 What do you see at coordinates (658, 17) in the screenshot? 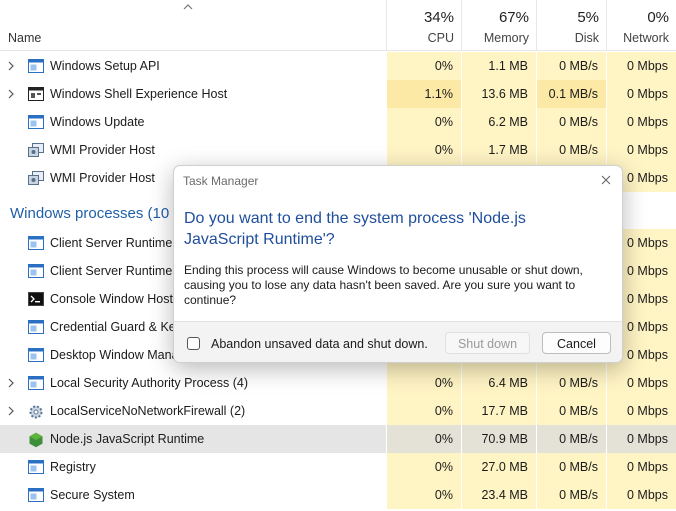
I see `network-total: 0%` at bounding box center [658, 17].